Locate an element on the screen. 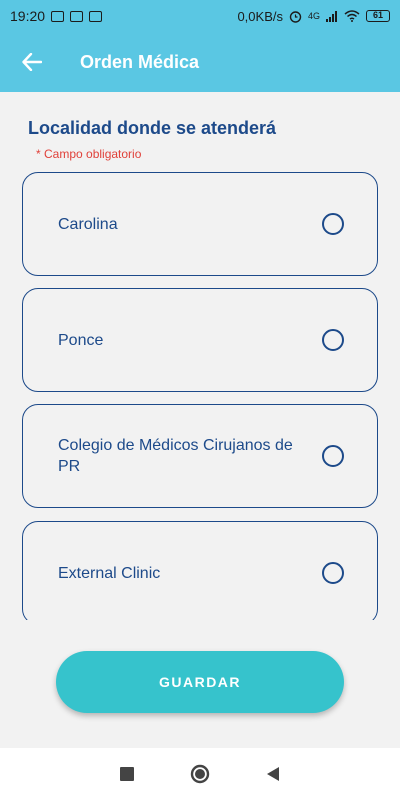 This screenshot has width=400, height=800. circle-icon is located at coordinates (200, 774).